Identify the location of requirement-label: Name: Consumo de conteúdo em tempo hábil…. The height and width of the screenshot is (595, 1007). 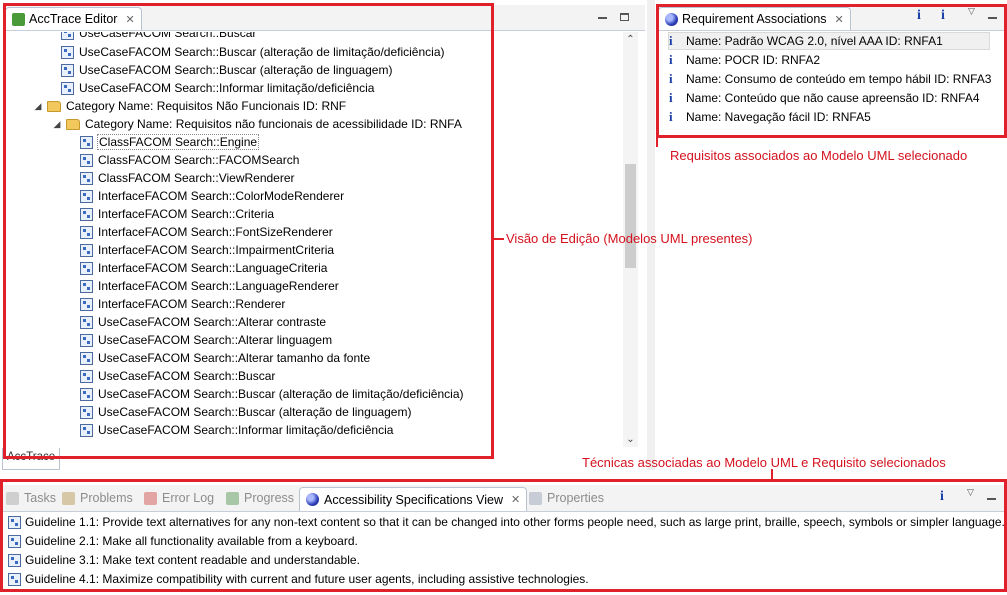
(839, 79).